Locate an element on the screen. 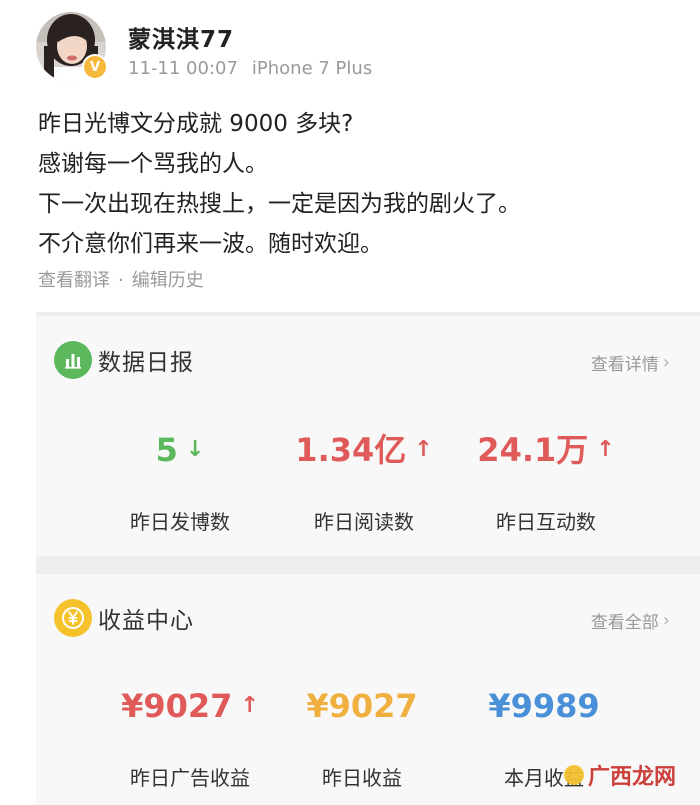  stat-label: 昨日阅读数 is located at coordinates (364, 522).